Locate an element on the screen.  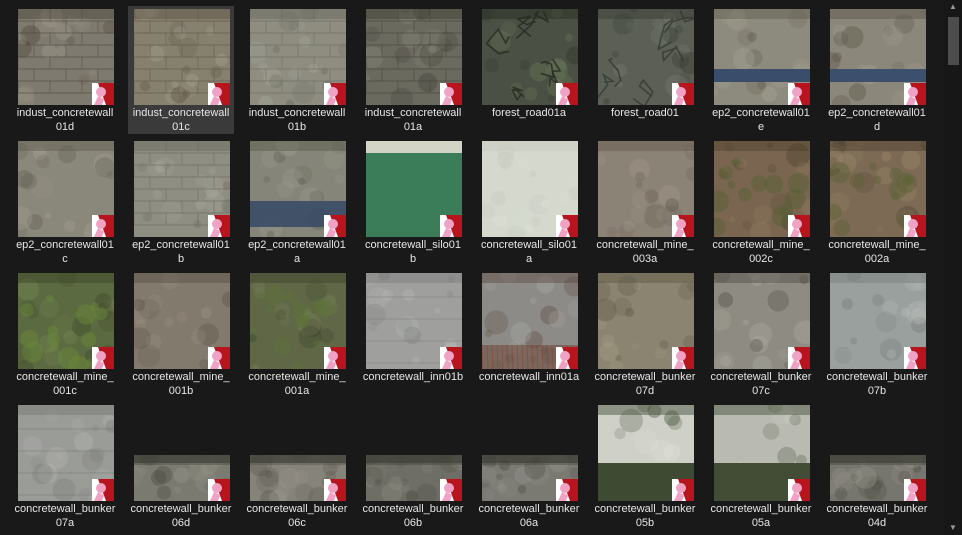
texture-item: concretewall_bunker06a is located at coordinates (529, 466).